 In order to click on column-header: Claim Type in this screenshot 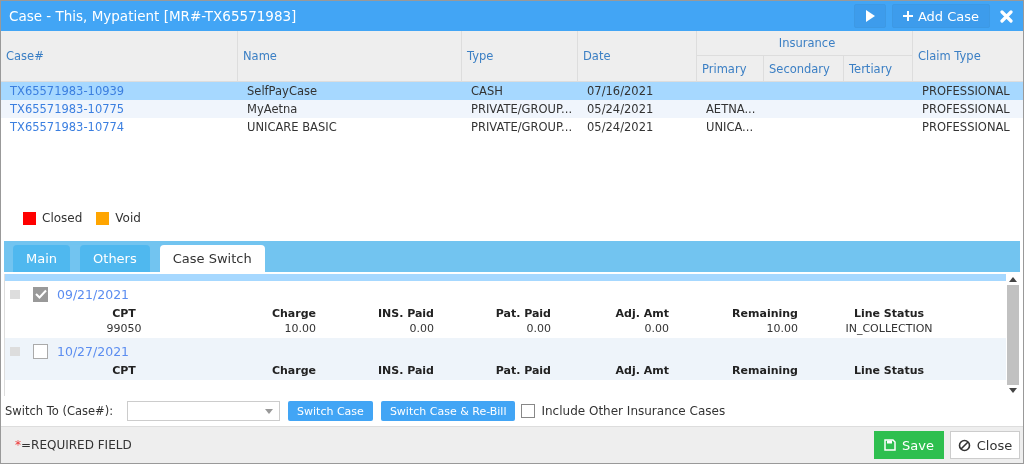, I will do `click(968, 56)`.